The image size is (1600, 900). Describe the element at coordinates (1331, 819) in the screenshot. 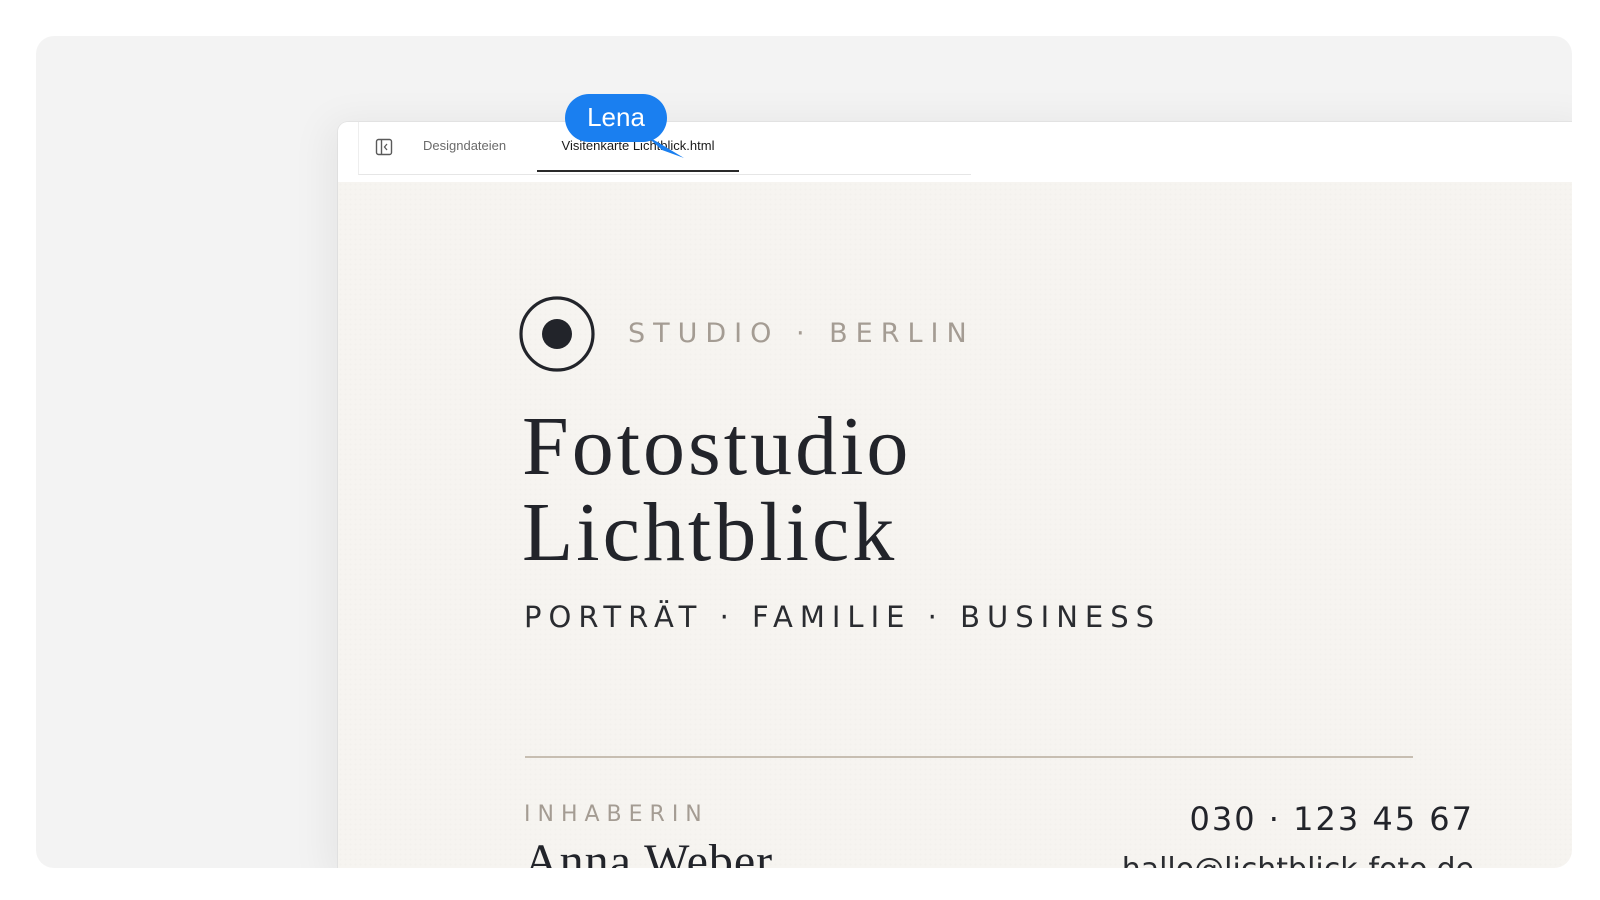

I see `phone-number: 030 · 123 45 67` at that location.